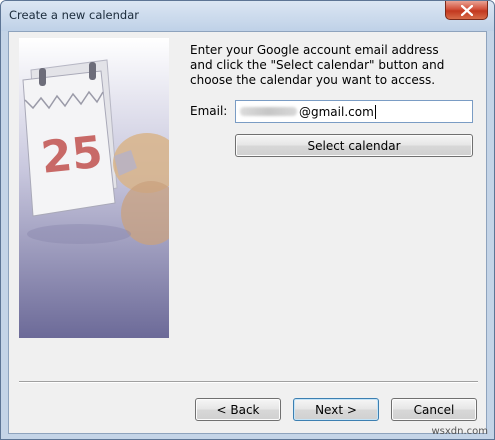 This screenshot has height=440, width=495. I want to click on close-icon, so click(466, 10).